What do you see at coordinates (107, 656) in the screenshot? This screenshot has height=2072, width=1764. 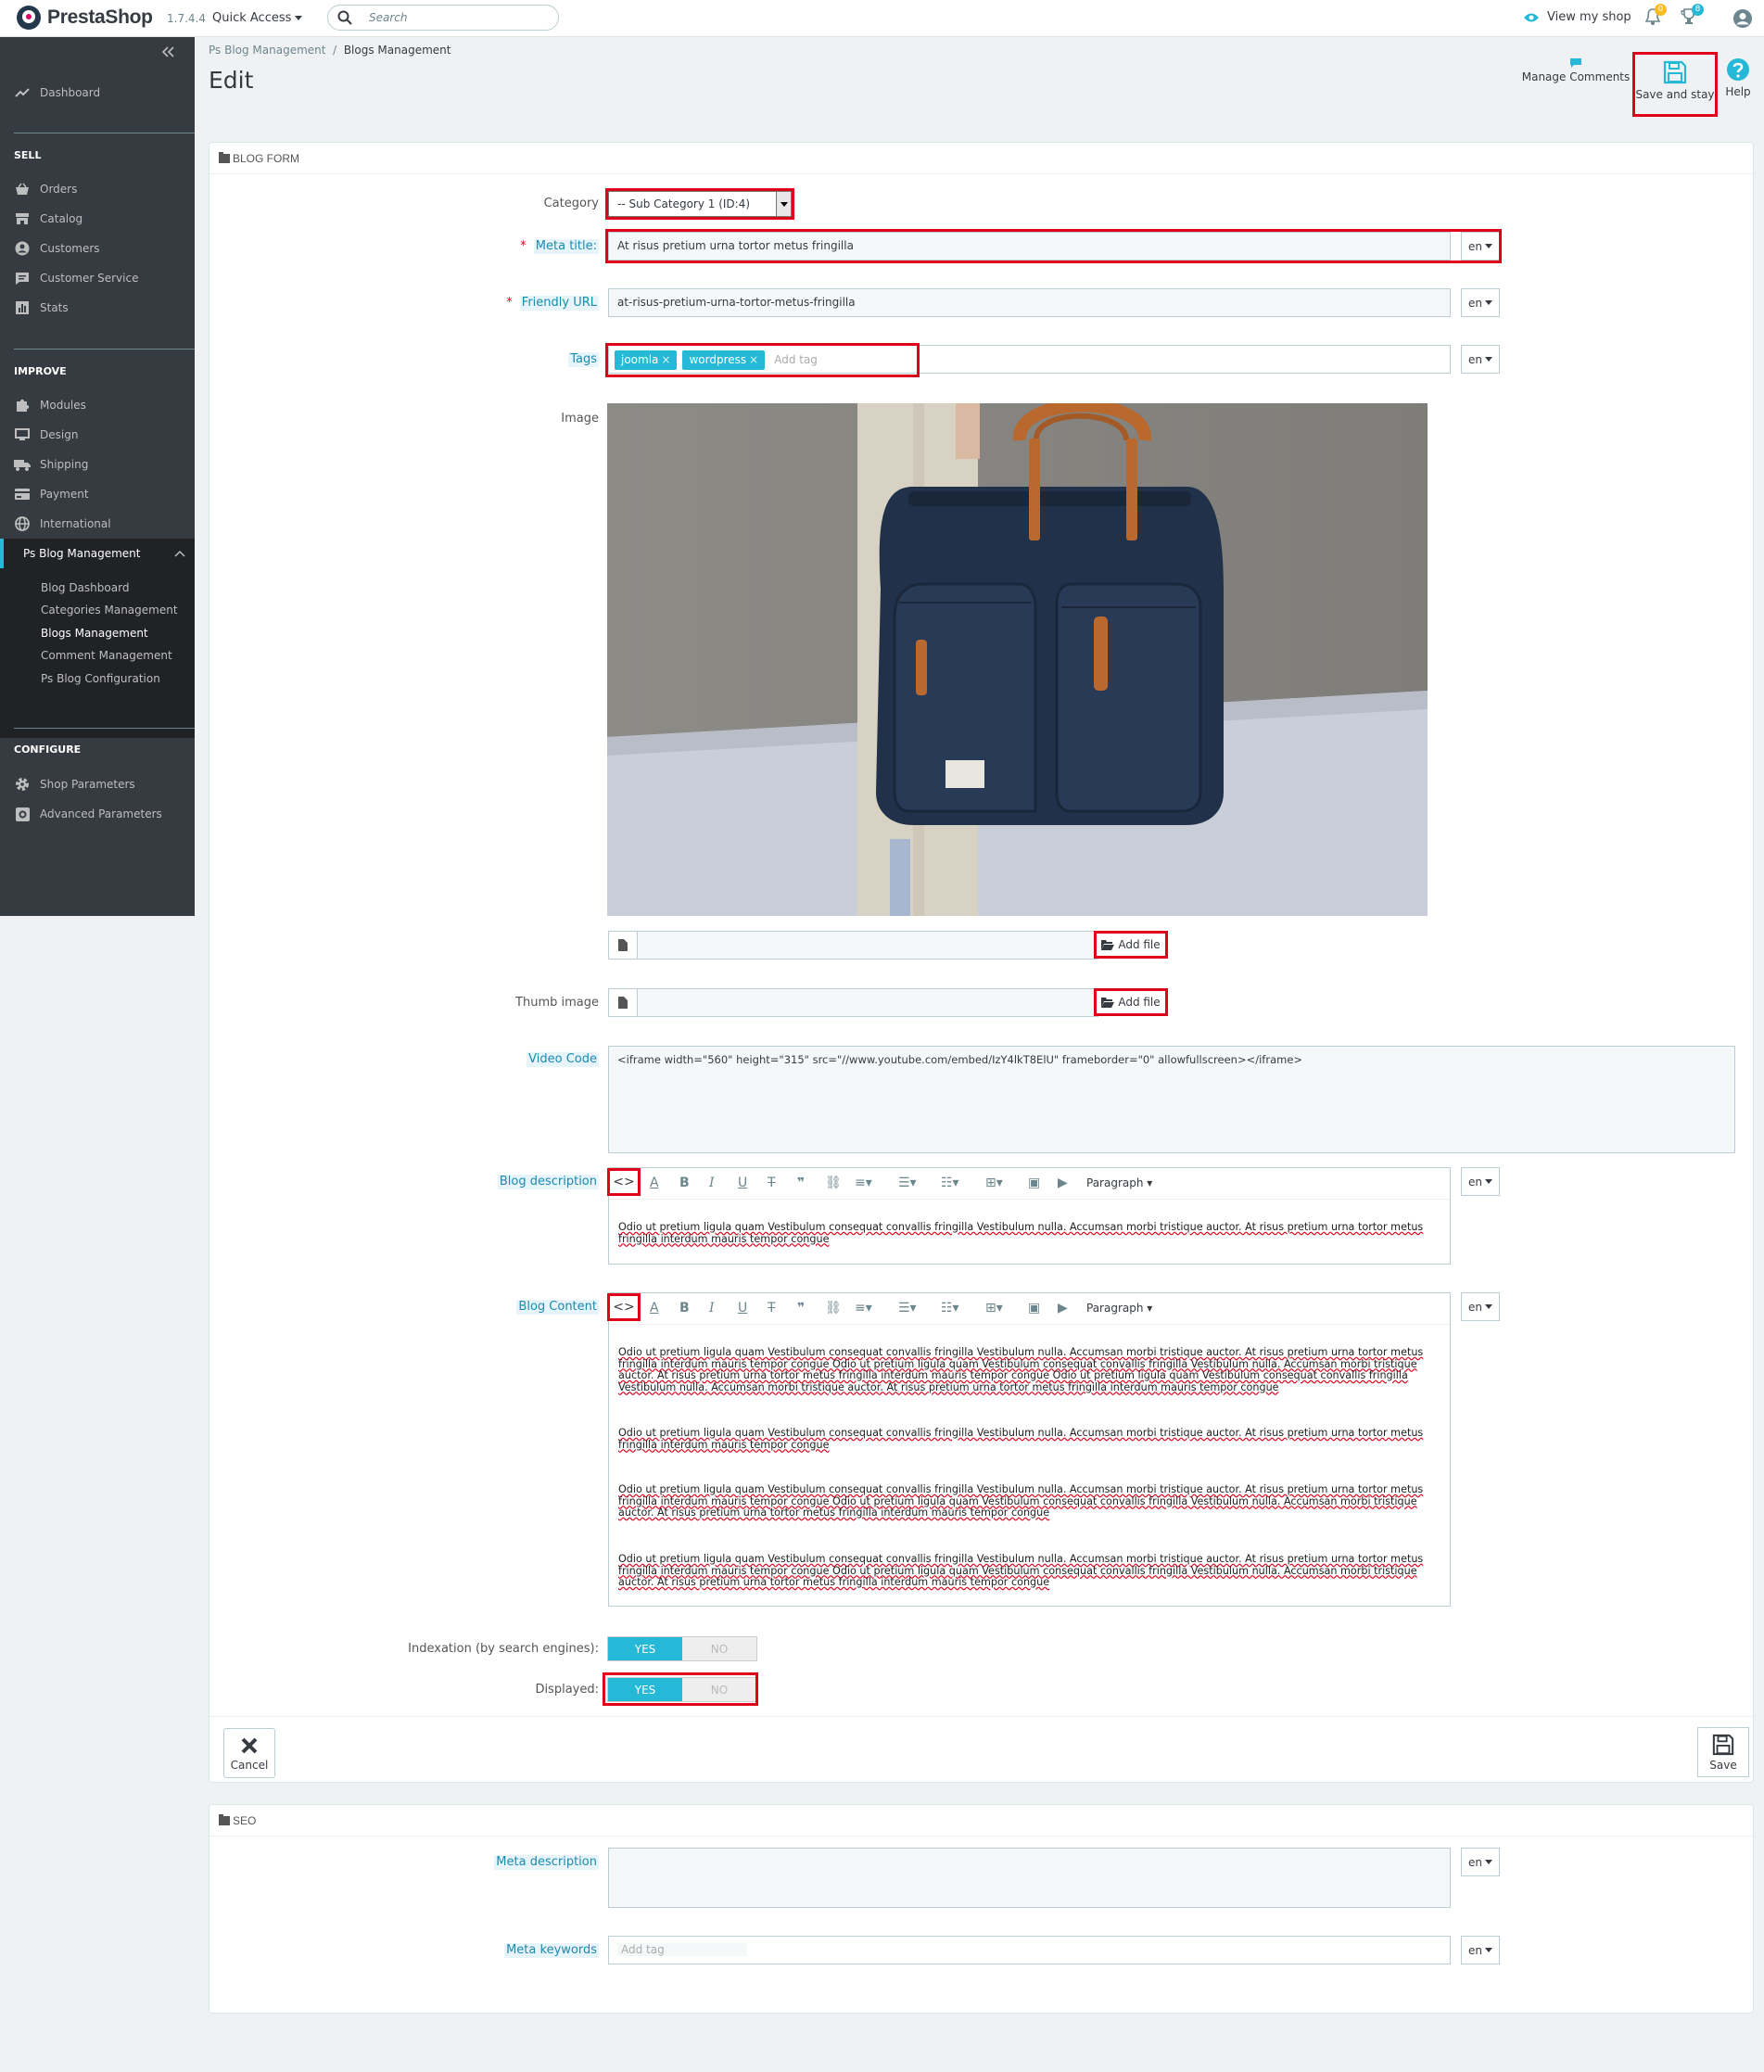 I see `submenu-comment-management: Comment Management` at bounding box center [107, 656].